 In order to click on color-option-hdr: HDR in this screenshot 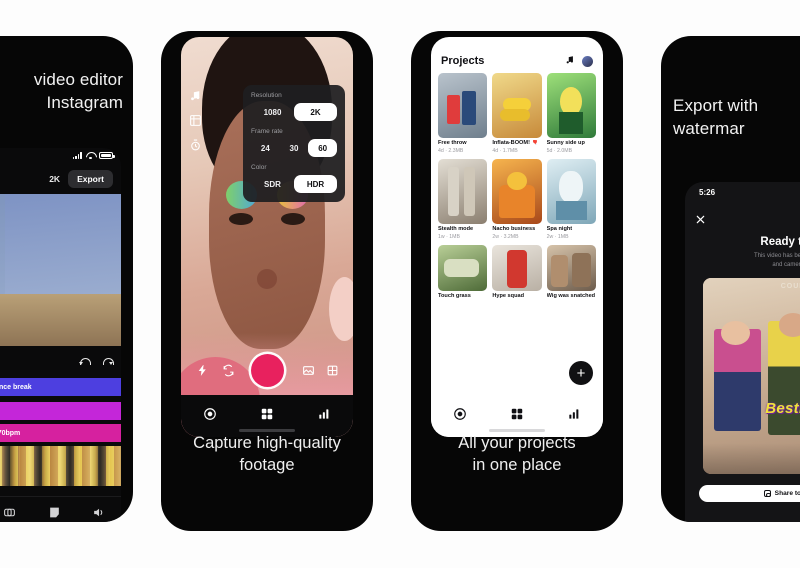, I will do `click(315, 184)`.